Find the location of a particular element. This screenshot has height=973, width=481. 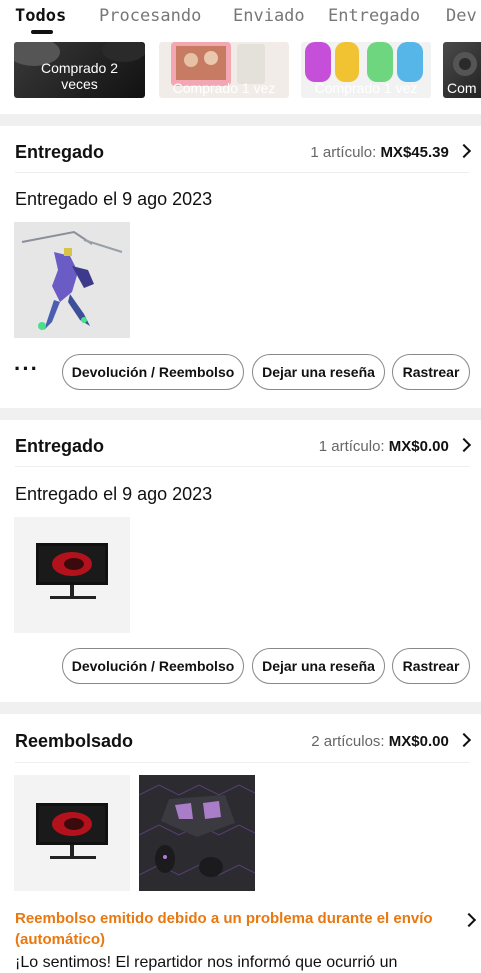

order-summary-link: 1 artículo: MX$45.39 is located at coordinates (391, 152).